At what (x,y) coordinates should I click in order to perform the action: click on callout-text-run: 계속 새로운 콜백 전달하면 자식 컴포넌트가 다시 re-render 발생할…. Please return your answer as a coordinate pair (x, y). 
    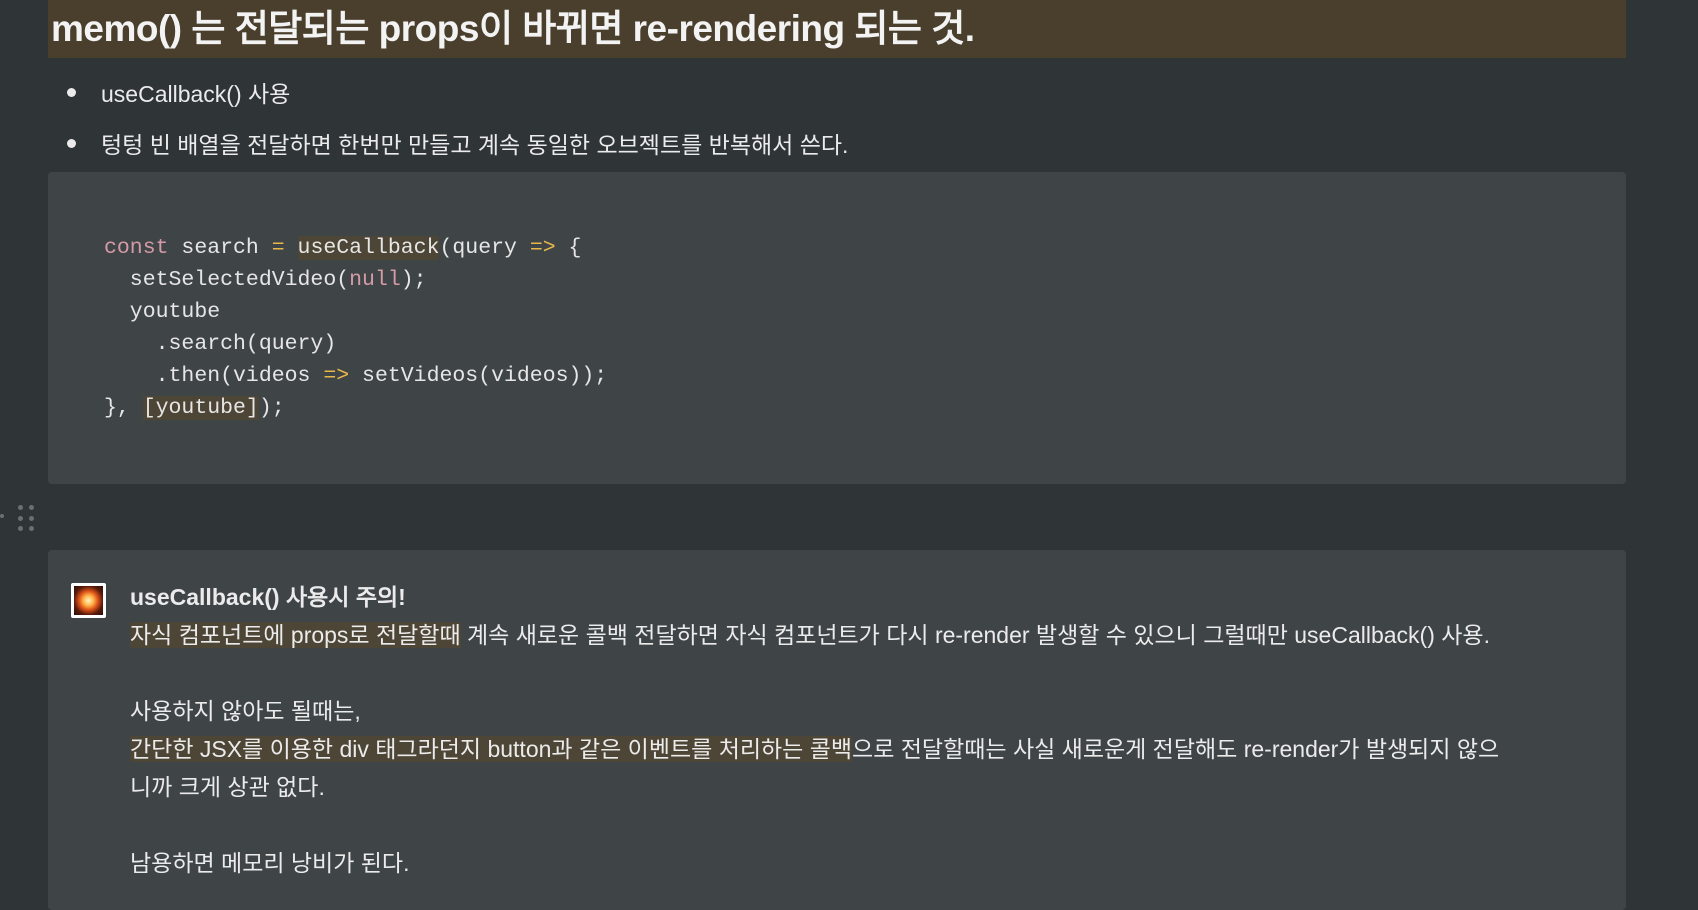
    Looking at the image, I should click on (975, 635).